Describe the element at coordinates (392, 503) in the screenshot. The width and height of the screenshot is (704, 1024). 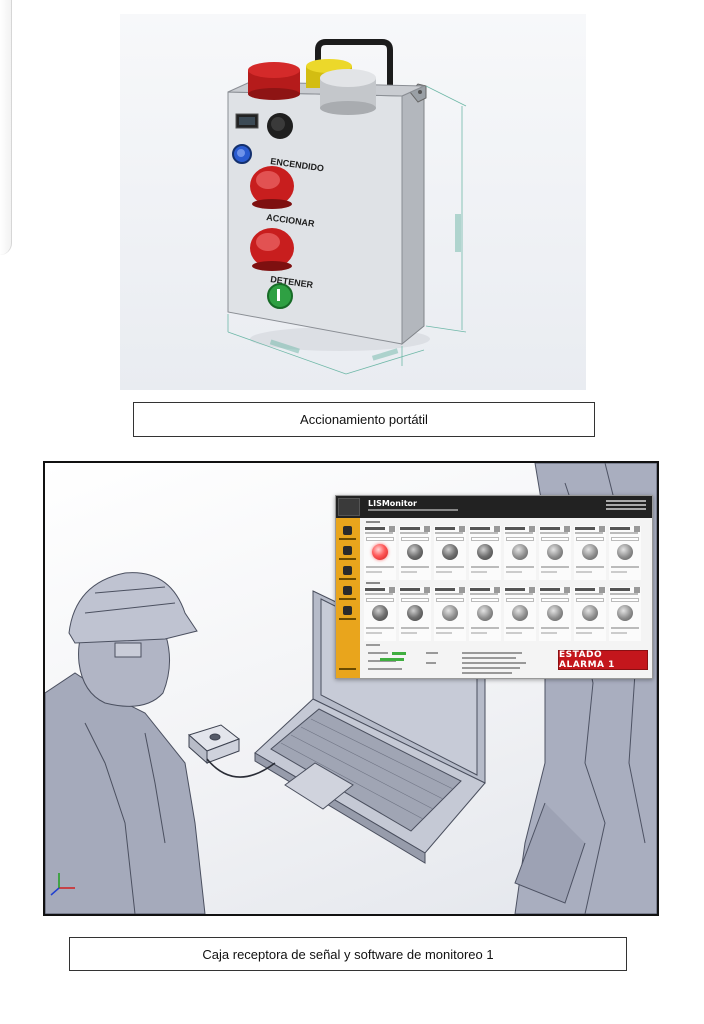
I see `monitor-title: LISMonitor` at that location.